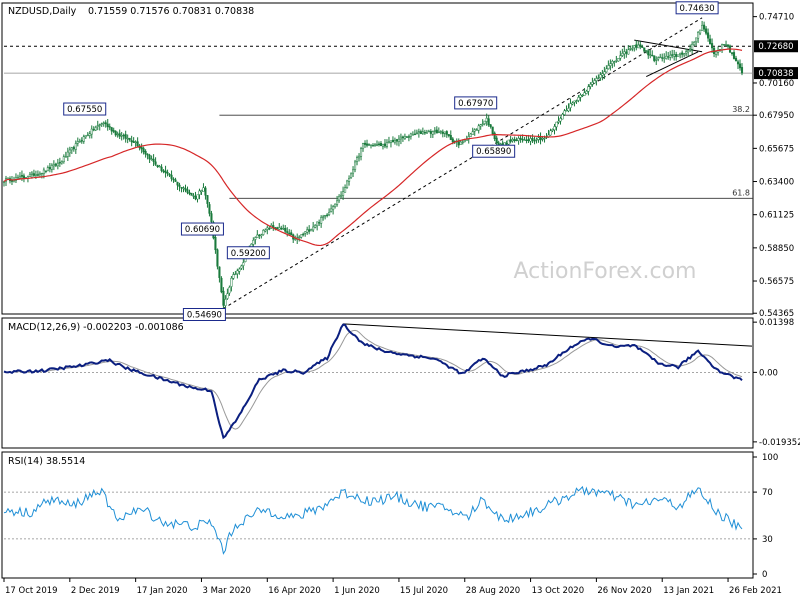 The image size is (800, 600). I want to click on symbol-label: NZDUSD,Daily, so click(42, 11).